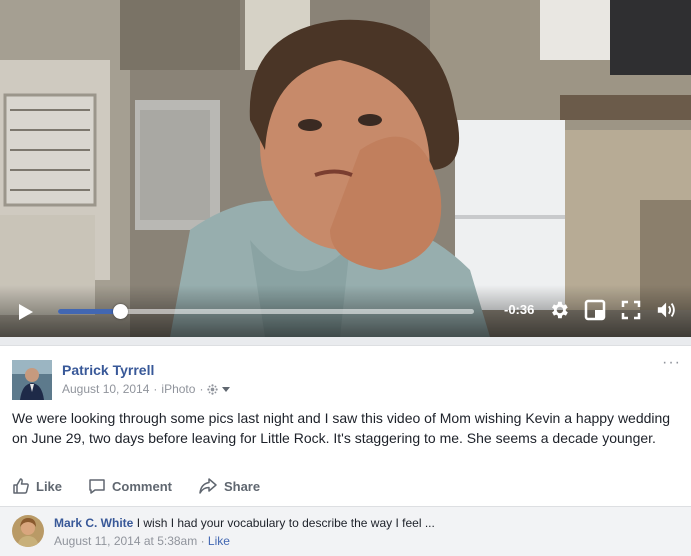  Describe the element at coordinates (219, 541) in the screenshot. I see `comment-like-link: Like` at that location.